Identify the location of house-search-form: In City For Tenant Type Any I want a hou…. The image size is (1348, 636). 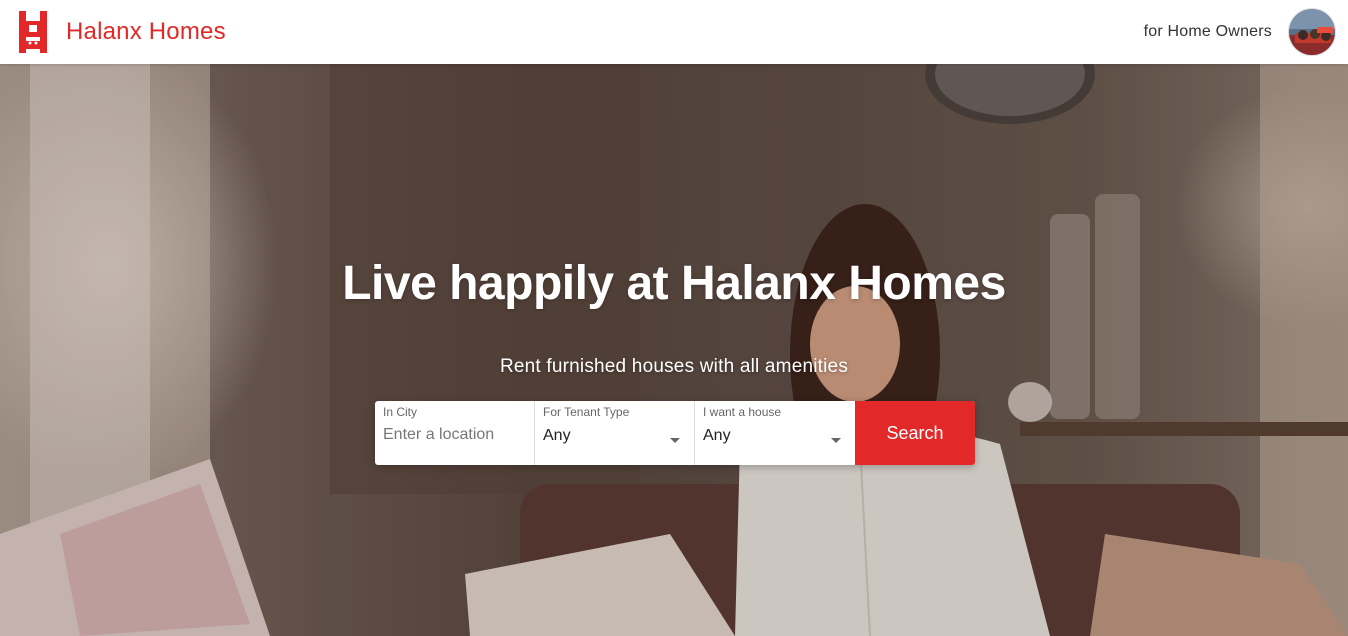
(675, 433).